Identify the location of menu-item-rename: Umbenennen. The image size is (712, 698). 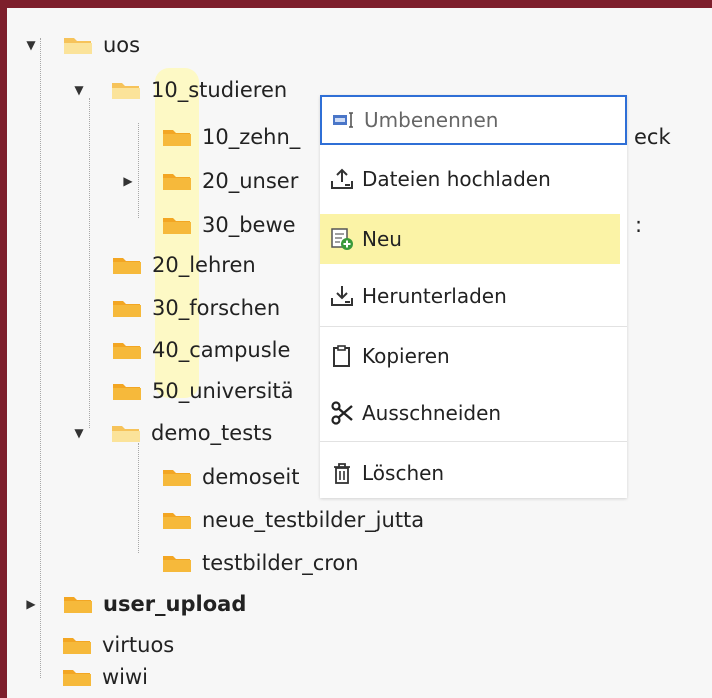
(473, 120).